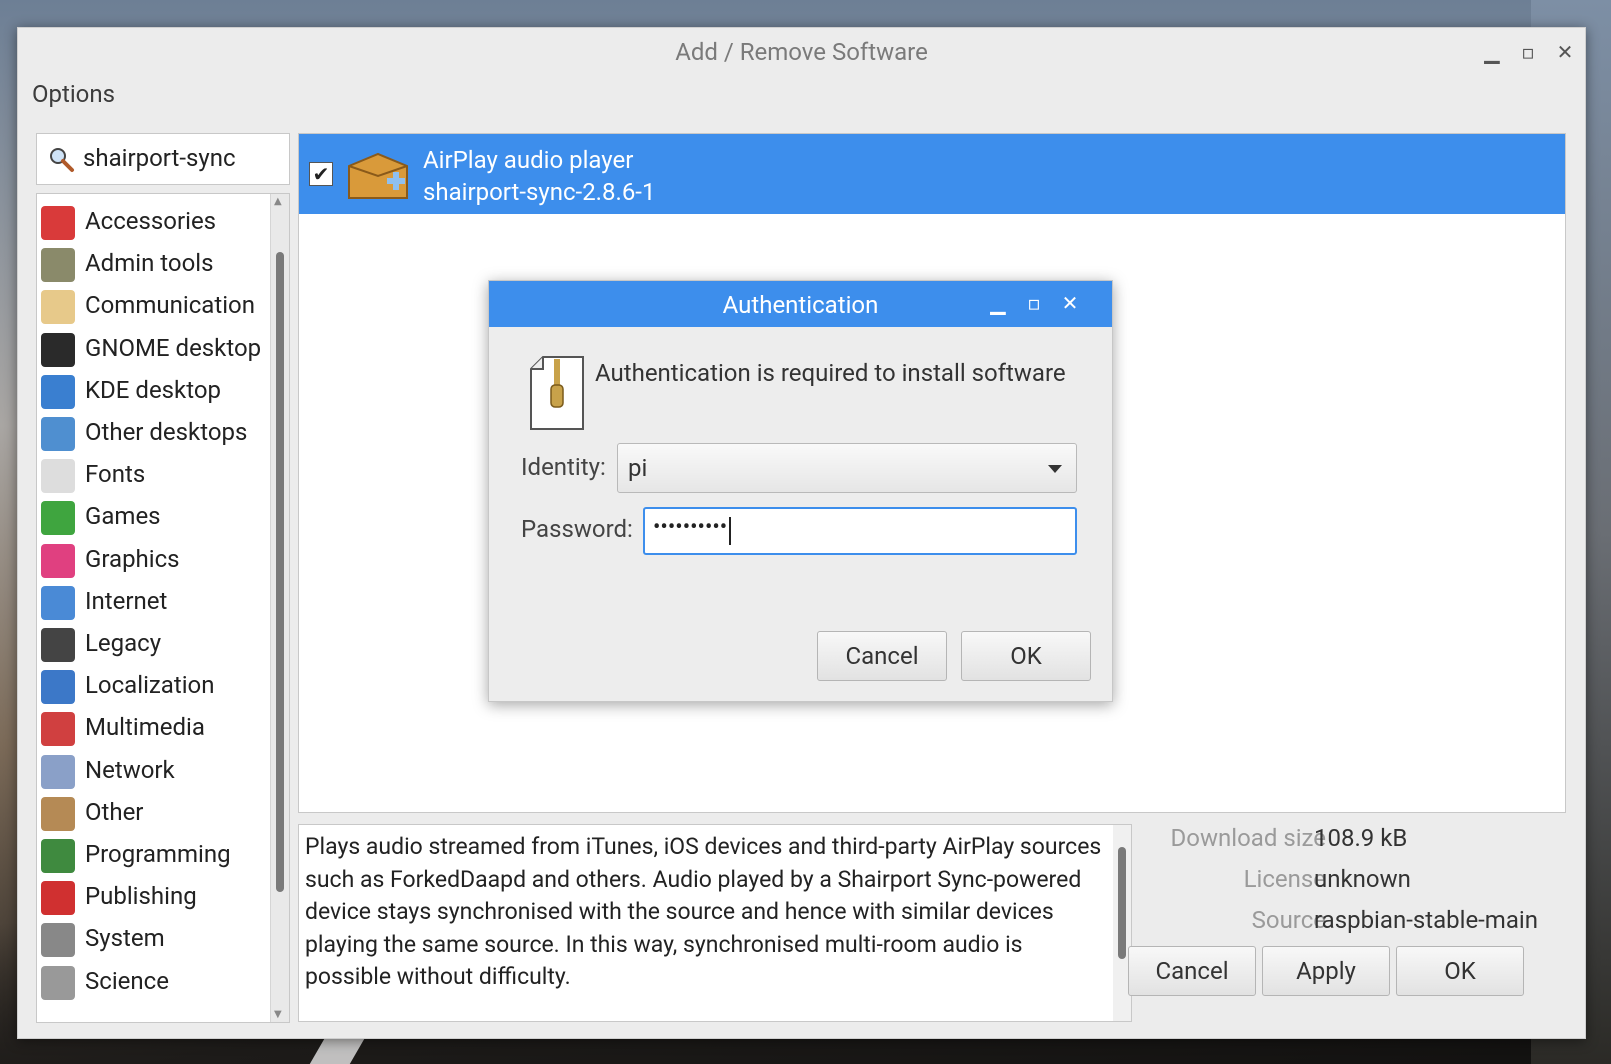  What do you see at coordinates (114, 811) in the screenshot?
I see `sidebar-item-label: Other` at bounding box center [114, 811].